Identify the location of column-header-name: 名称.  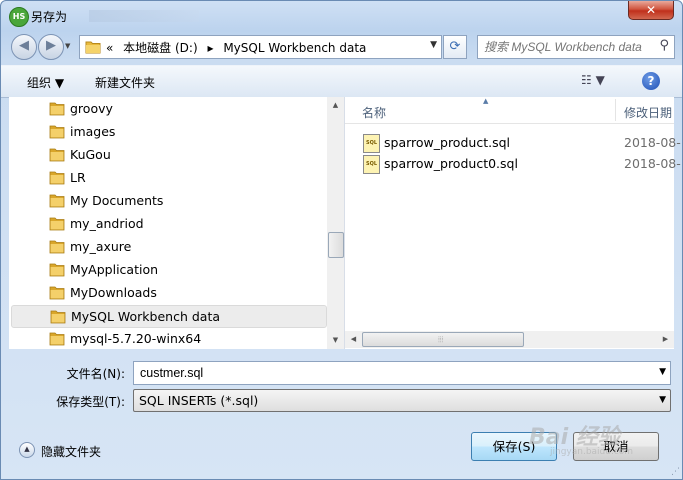
(374, 112).